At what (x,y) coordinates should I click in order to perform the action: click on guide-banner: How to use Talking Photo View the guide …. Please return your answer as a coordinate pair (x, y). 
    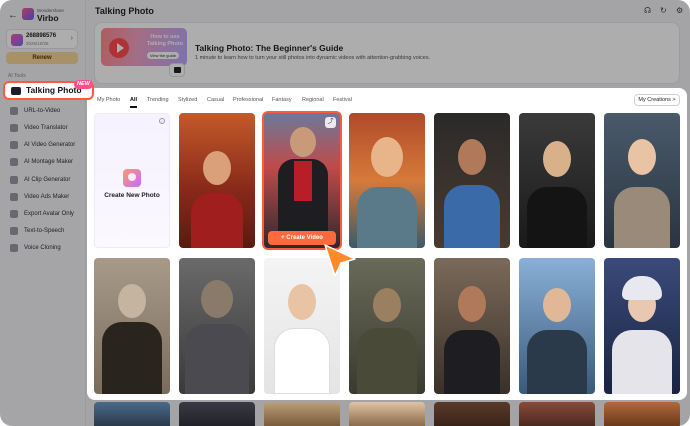
    Looking at the image, I should click on (387, 53).